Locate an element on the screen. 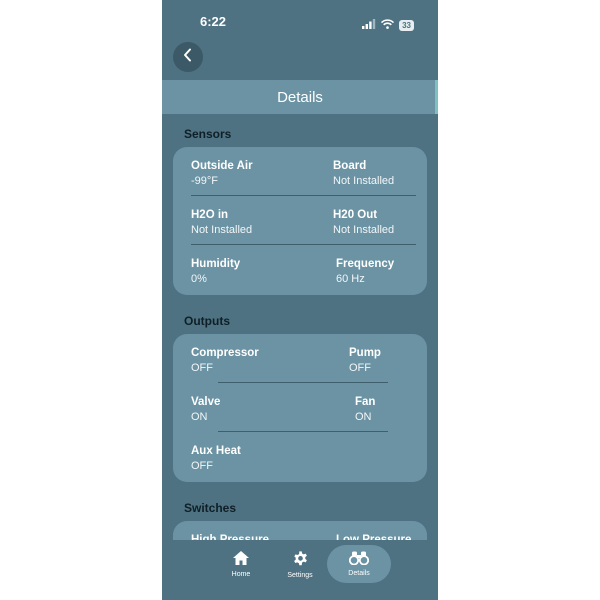 The width and height of the screenshot is (600, 600). sensor-row: Humidity 0% Frequency 60 Hz is located at coordinates (300, 269).